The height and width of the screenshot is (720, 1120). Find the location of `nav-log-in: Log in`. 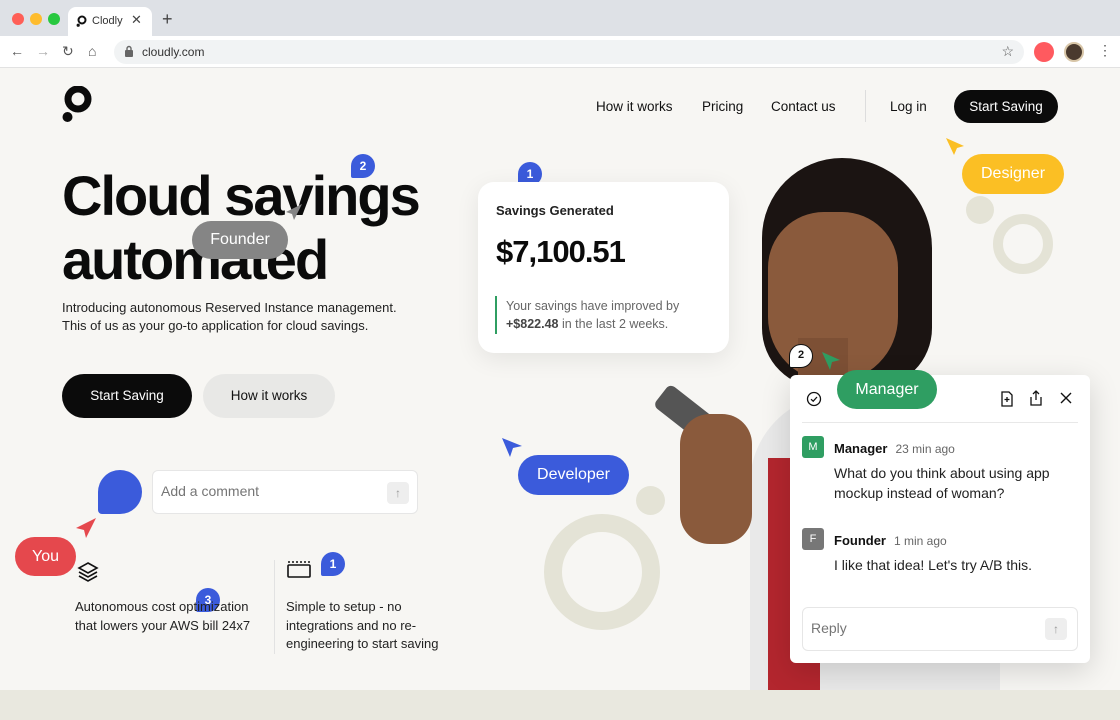

nav-log-in: Log in is located at coordinates (908, 106).